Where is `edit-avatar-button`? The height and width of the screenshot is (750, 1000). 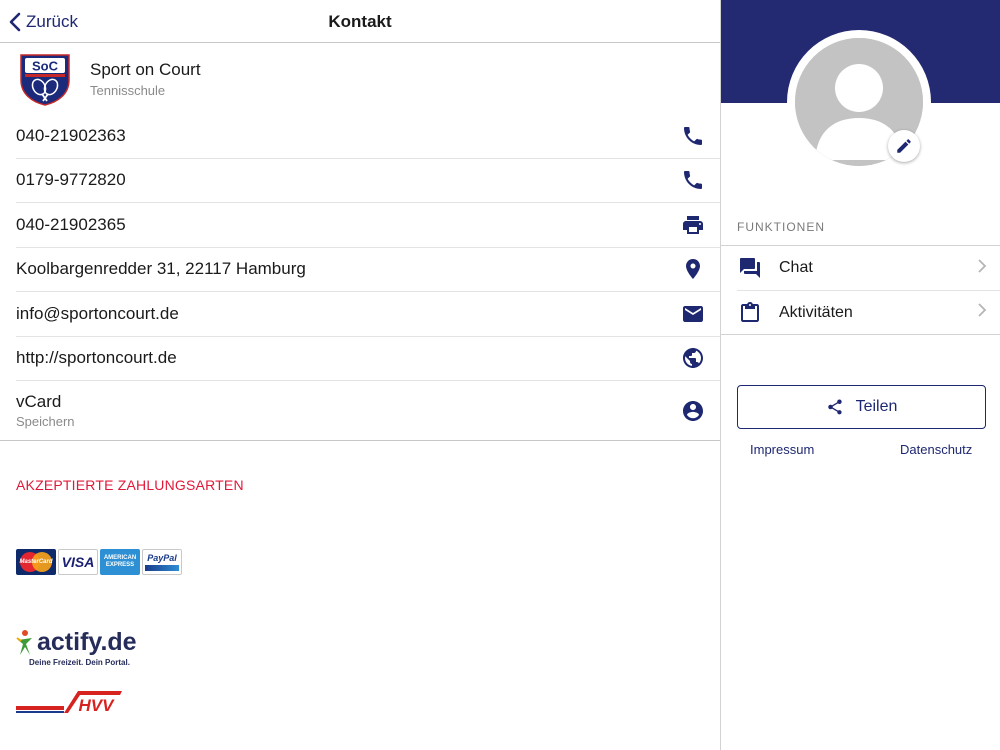 edit-avatar-button is located at coordinates (904, 146).